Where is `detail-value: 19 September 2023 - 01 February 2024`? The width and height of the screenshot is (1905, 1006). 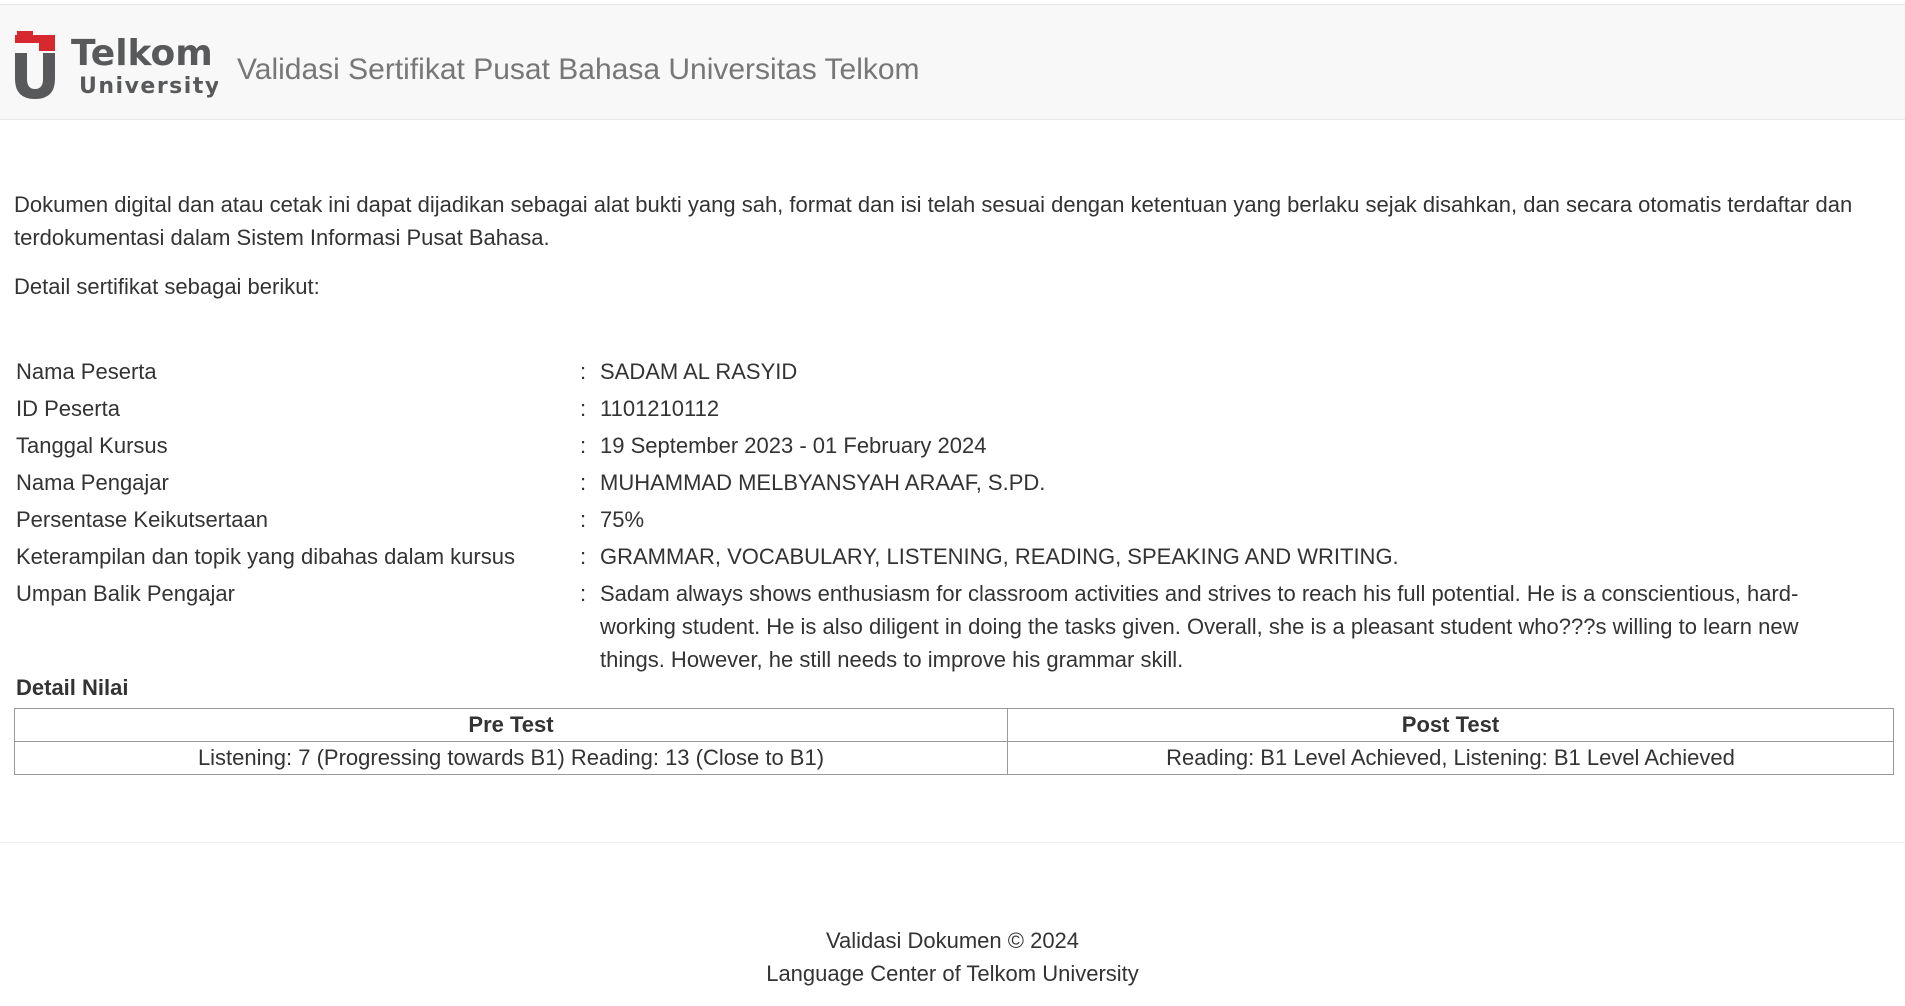
detail-value: 19 September 2023 - 01 February 2024 is located at coordinates (793, 445).